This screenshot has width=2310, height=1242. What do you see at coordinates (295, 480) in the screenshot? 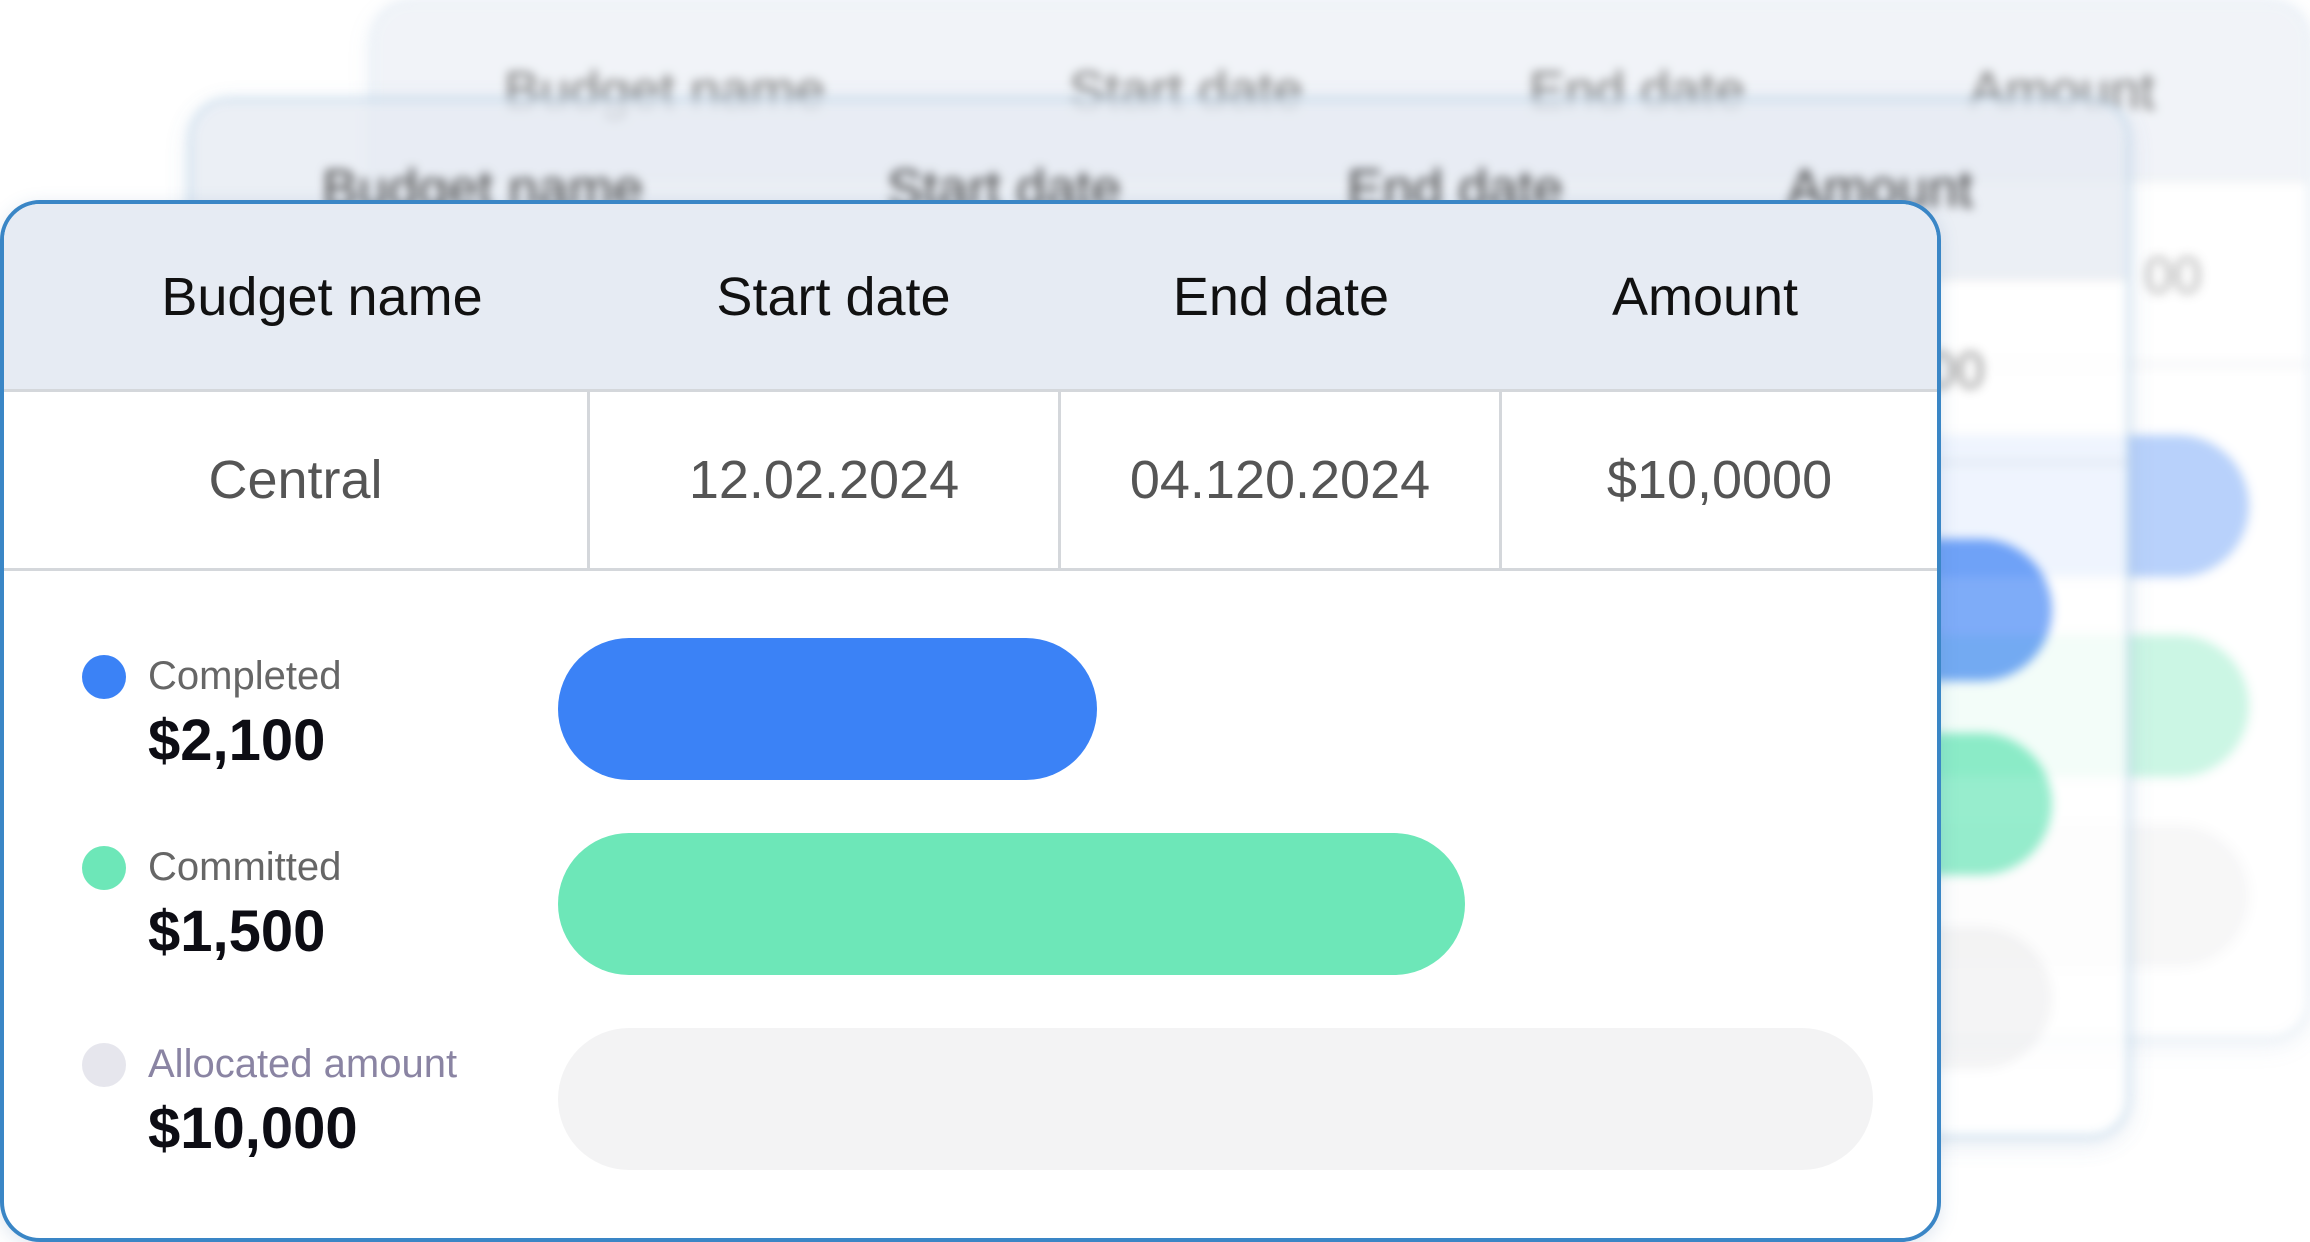
I see `budget-name-cell: Central` at bounding box center [295, 480].